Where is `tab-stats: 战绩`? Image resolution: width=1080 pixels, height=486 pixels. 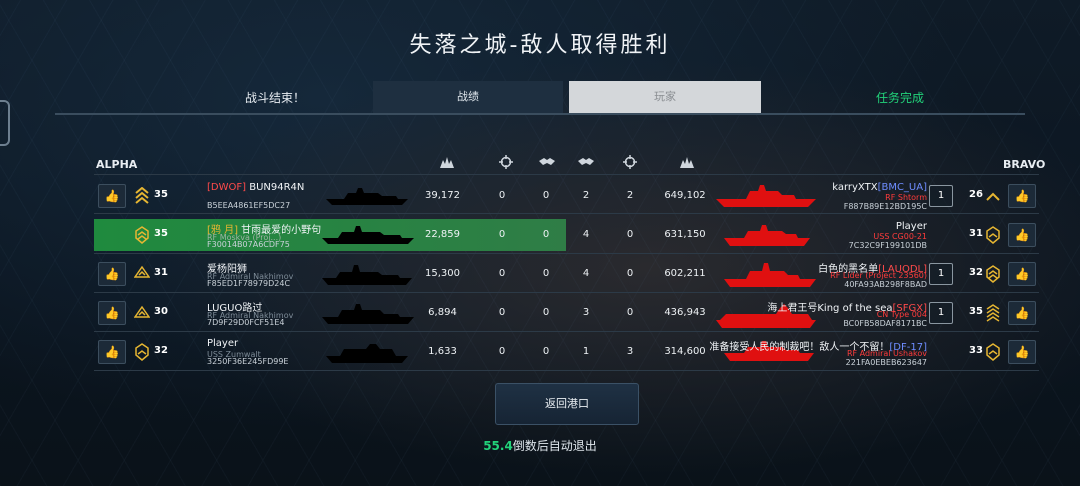
tab-stats: 战绩 is located at coordinates (468, 97).